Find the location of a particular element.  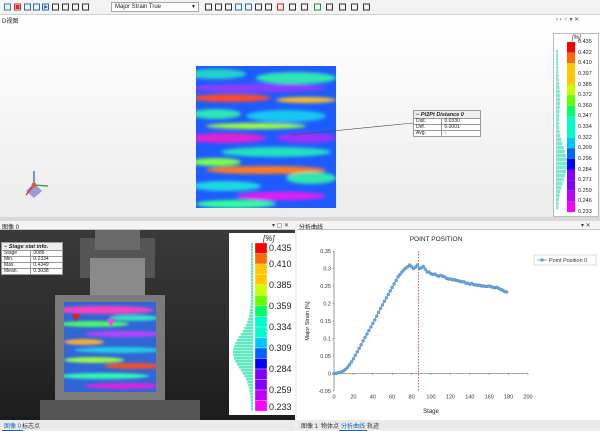

chart-panel-controls: ▾ ✕ is located at coordinates (586, 225).